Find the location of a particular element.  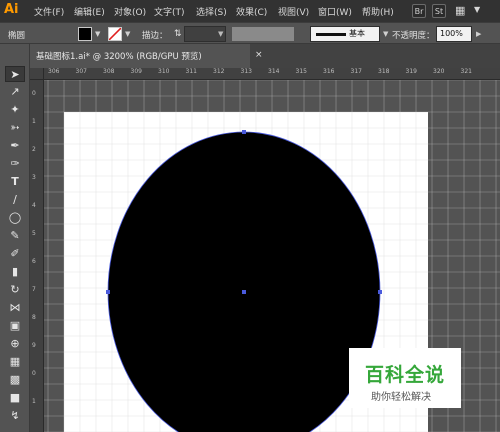

rotate-tool-icon: ↻ is located at coordinates (15, 290).